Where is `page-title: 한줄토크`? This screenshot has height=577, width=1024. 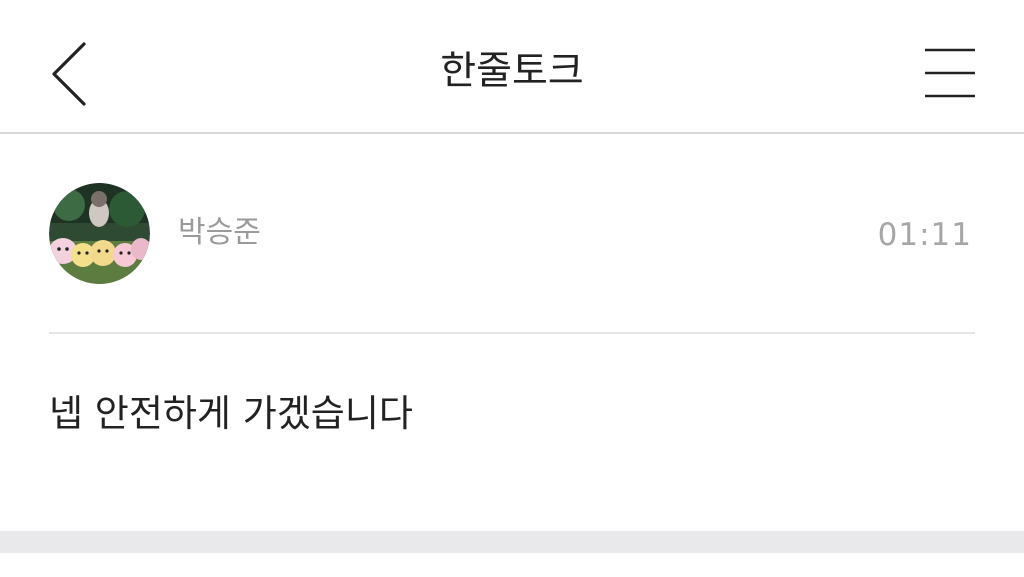 page-title: 한줄토크 is located at coordinates (512, 71).